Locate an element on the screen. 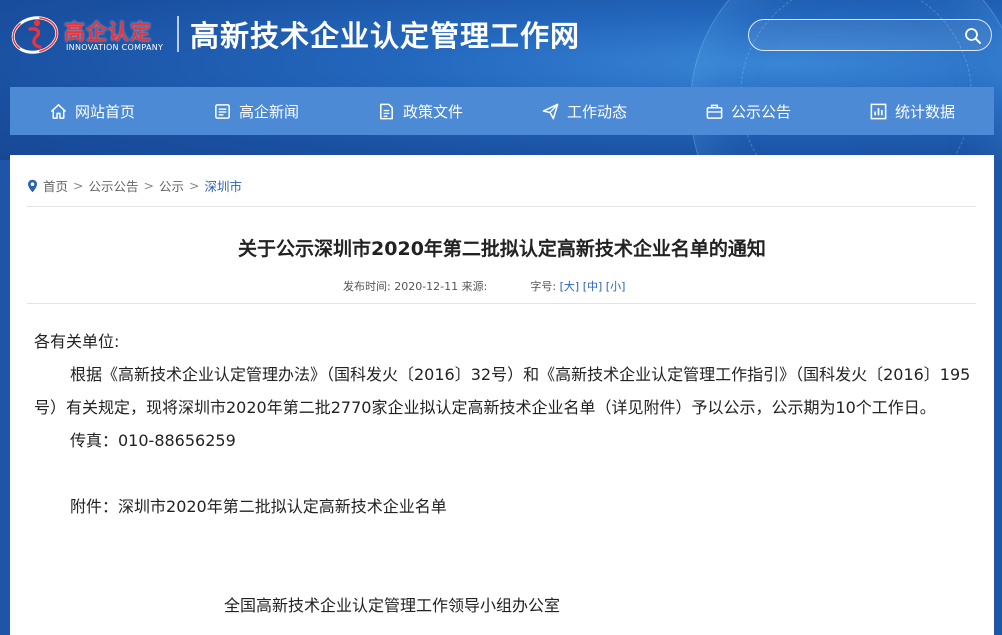  breadcrumb-publicity: 公示 is located at coordinates (171, 185).